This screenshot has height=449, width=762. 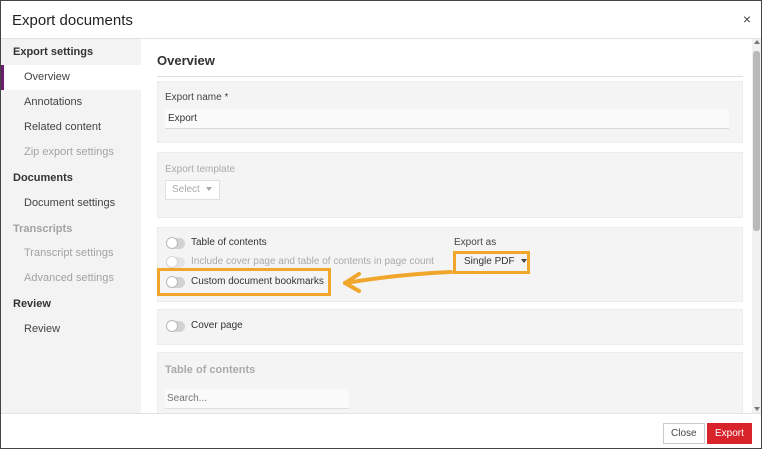 I want to click on main-scrollbar, so click(x=756, y=226).